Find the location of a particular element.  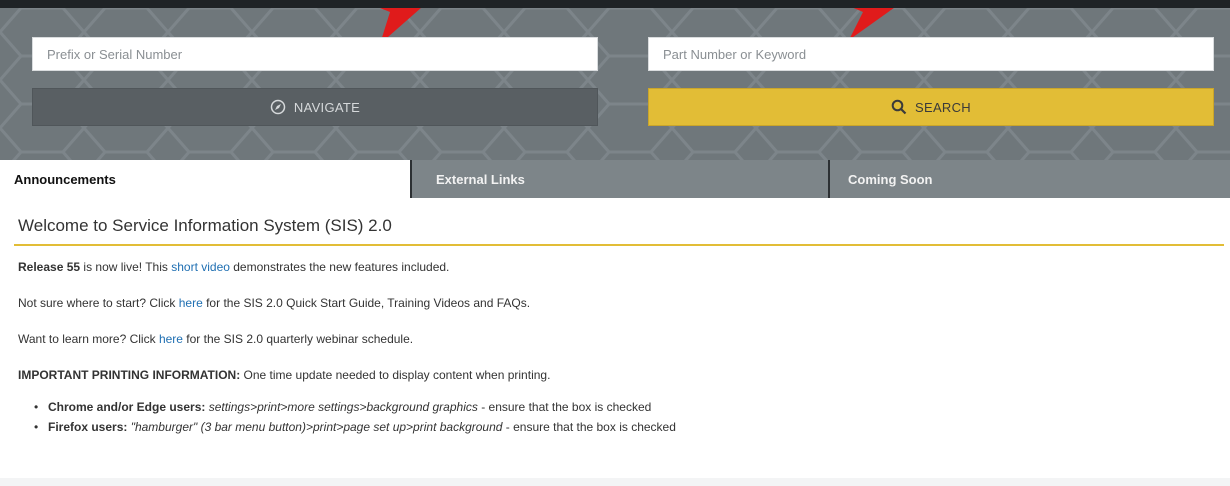

text-segment: Not sure where to start? Click is located at coordinates (98, 303).